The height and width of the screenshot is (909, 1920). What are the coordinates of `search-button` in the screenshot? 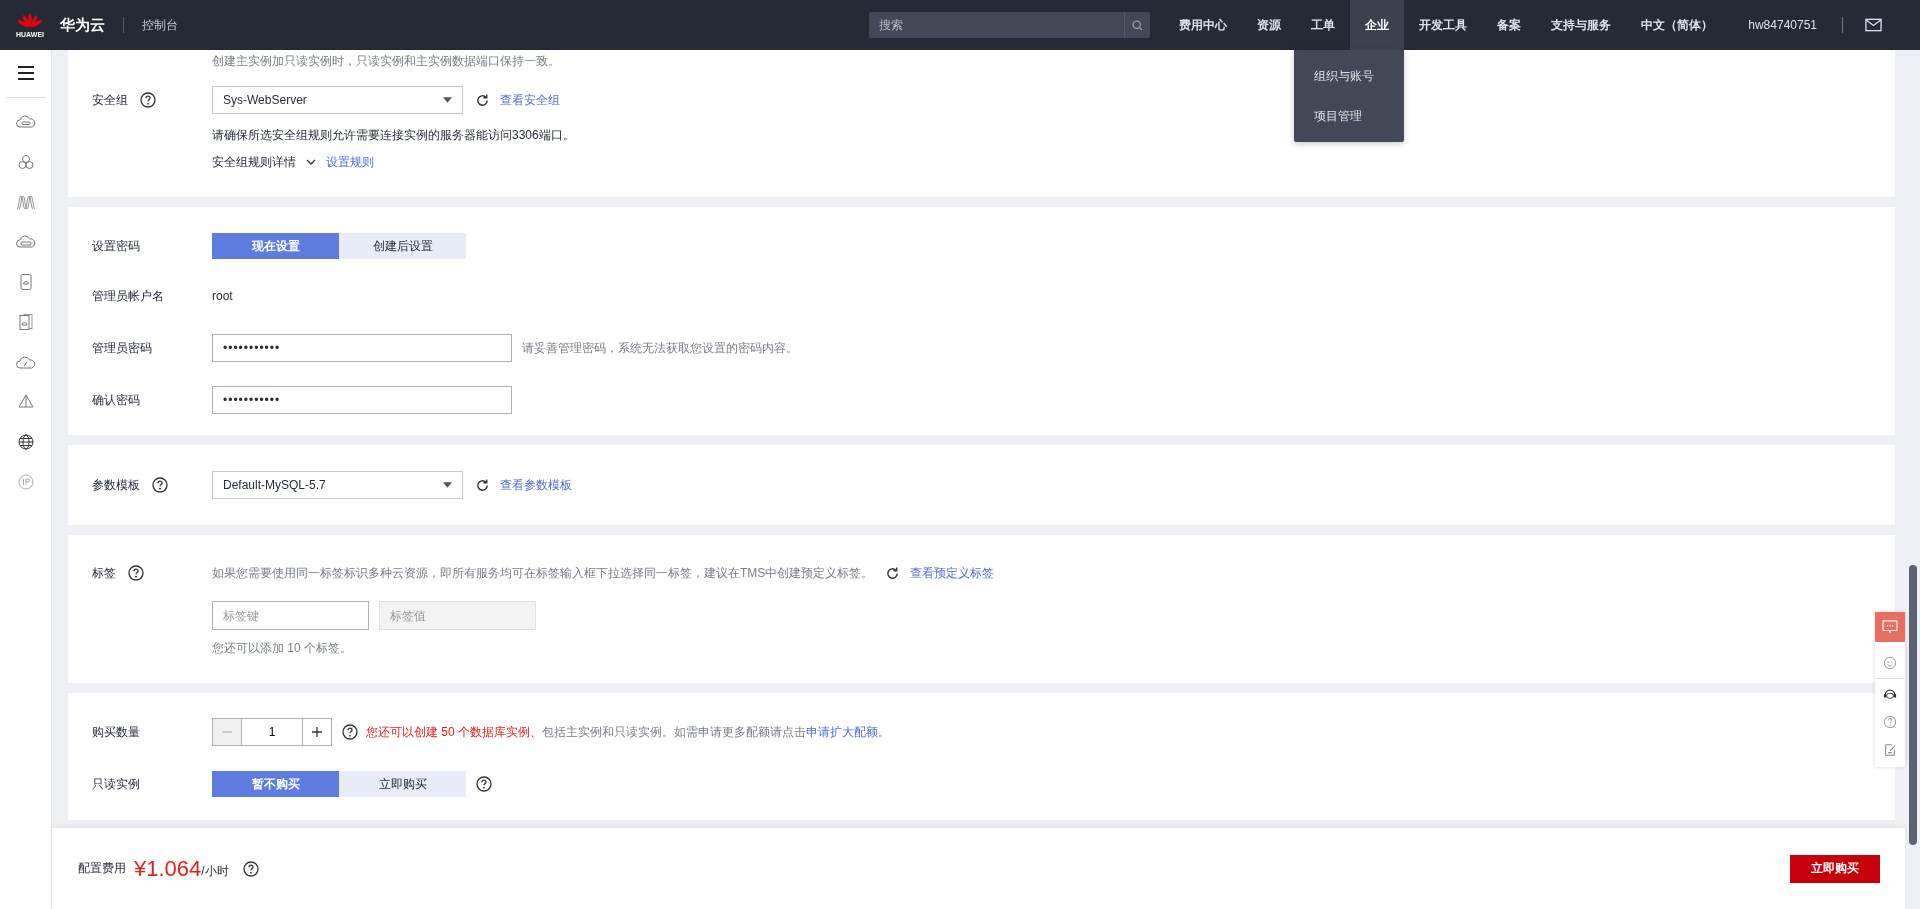 It's located at (1137, 25).